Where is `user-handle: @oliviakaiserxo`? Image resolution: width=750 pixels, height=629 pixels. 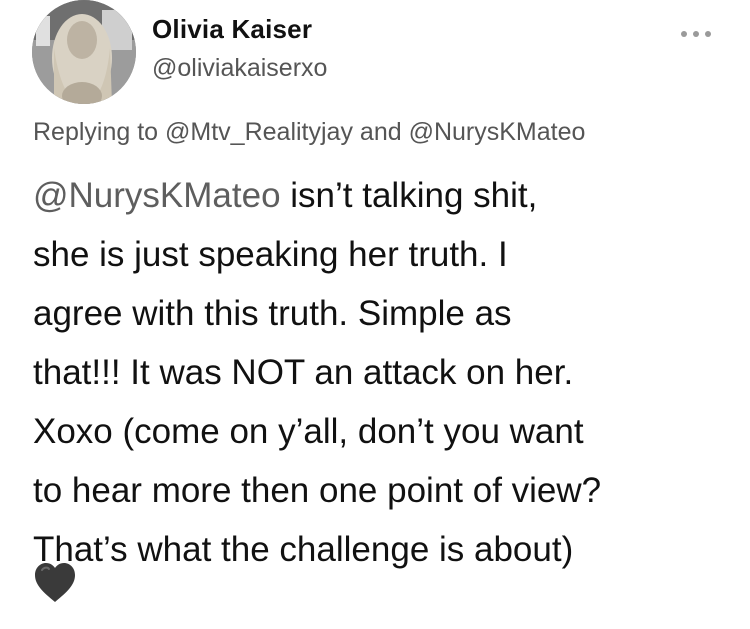
user-handle: @oliviakaiserxo is located at coordinates (239, 68).